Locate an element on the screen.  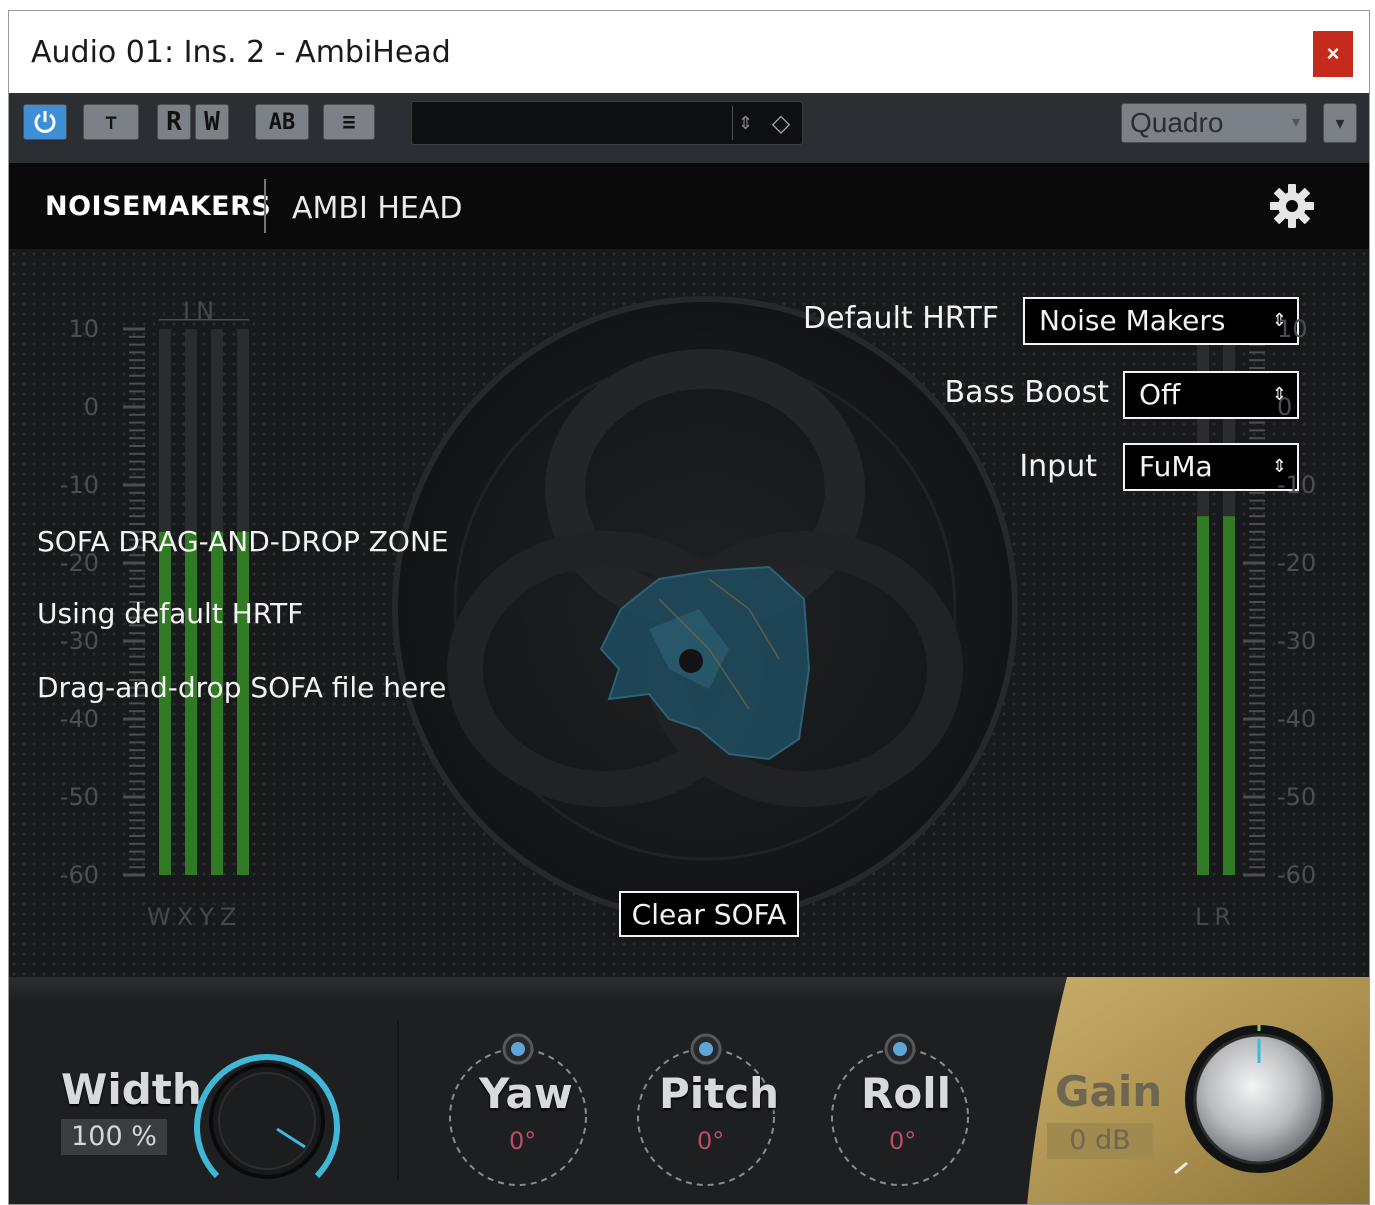
pitch-value: 0° is located at coordinates (711, 1141).